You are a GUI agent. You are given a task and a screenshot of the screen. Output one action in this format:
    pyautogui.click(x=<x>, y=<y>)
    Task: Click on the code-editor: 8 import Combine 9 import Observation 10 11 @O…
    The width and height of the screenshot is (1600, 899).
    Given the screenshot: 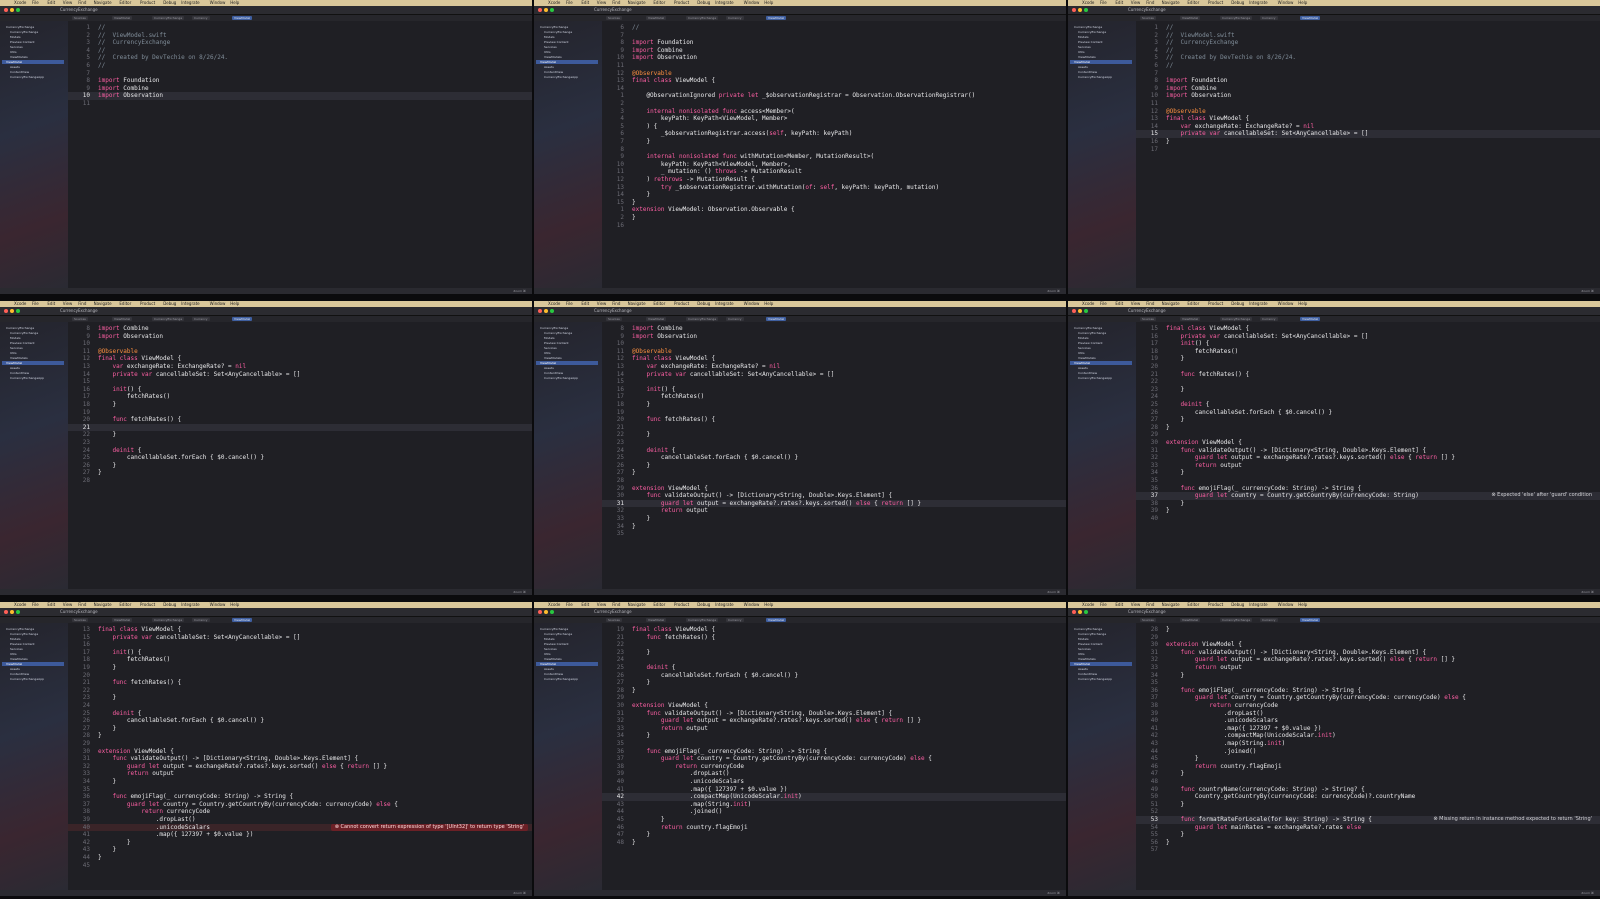 What is the action you would take?
    pyautogui.click(x=300, y=455)
    